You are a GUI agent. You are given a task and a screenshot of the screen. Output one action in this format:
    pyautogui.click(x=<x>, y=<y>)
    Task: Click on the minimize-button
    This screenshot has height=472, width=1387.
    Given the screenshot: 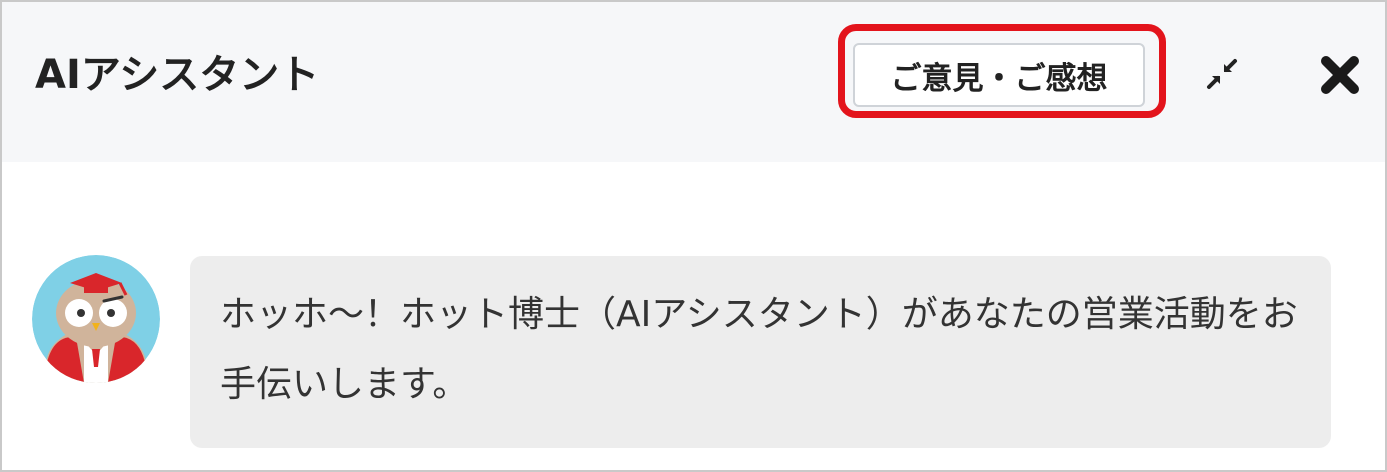 What is the action you would take?
    pyautogui.click(x=1222, y=74)
    